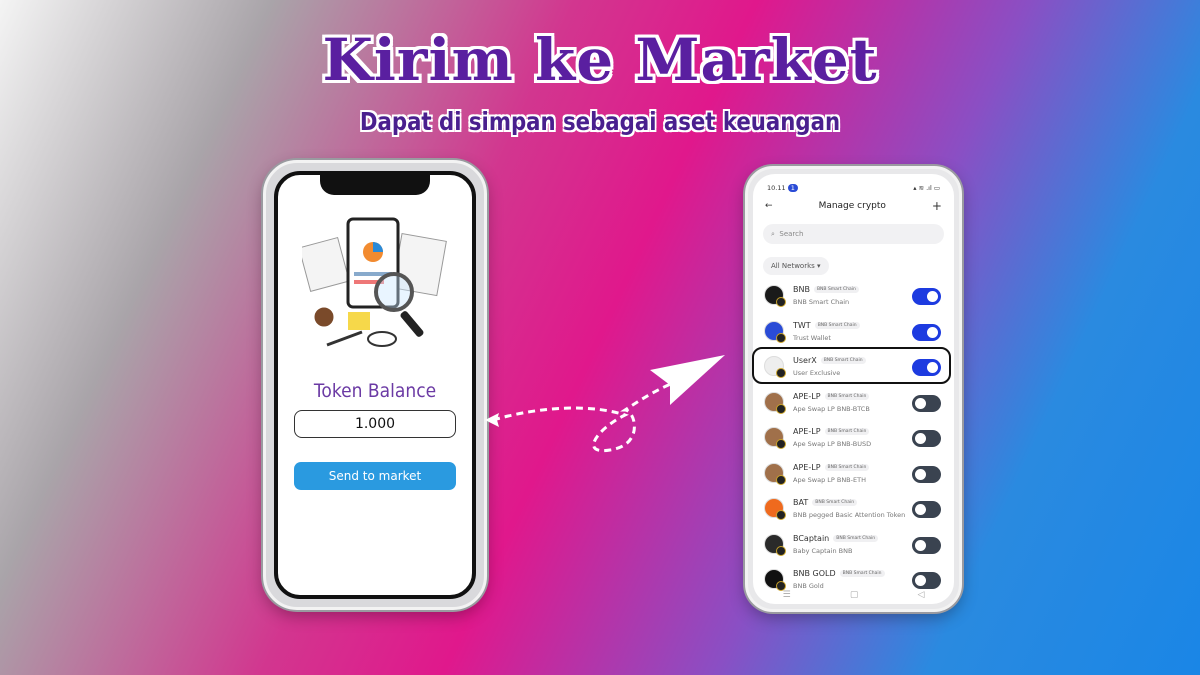 This screenshot has height=675, width=1200. What do you see at coordinates (374, 282) in the screenshot?
I see `finance-illustration-icon` at bounding box center [374, 282].